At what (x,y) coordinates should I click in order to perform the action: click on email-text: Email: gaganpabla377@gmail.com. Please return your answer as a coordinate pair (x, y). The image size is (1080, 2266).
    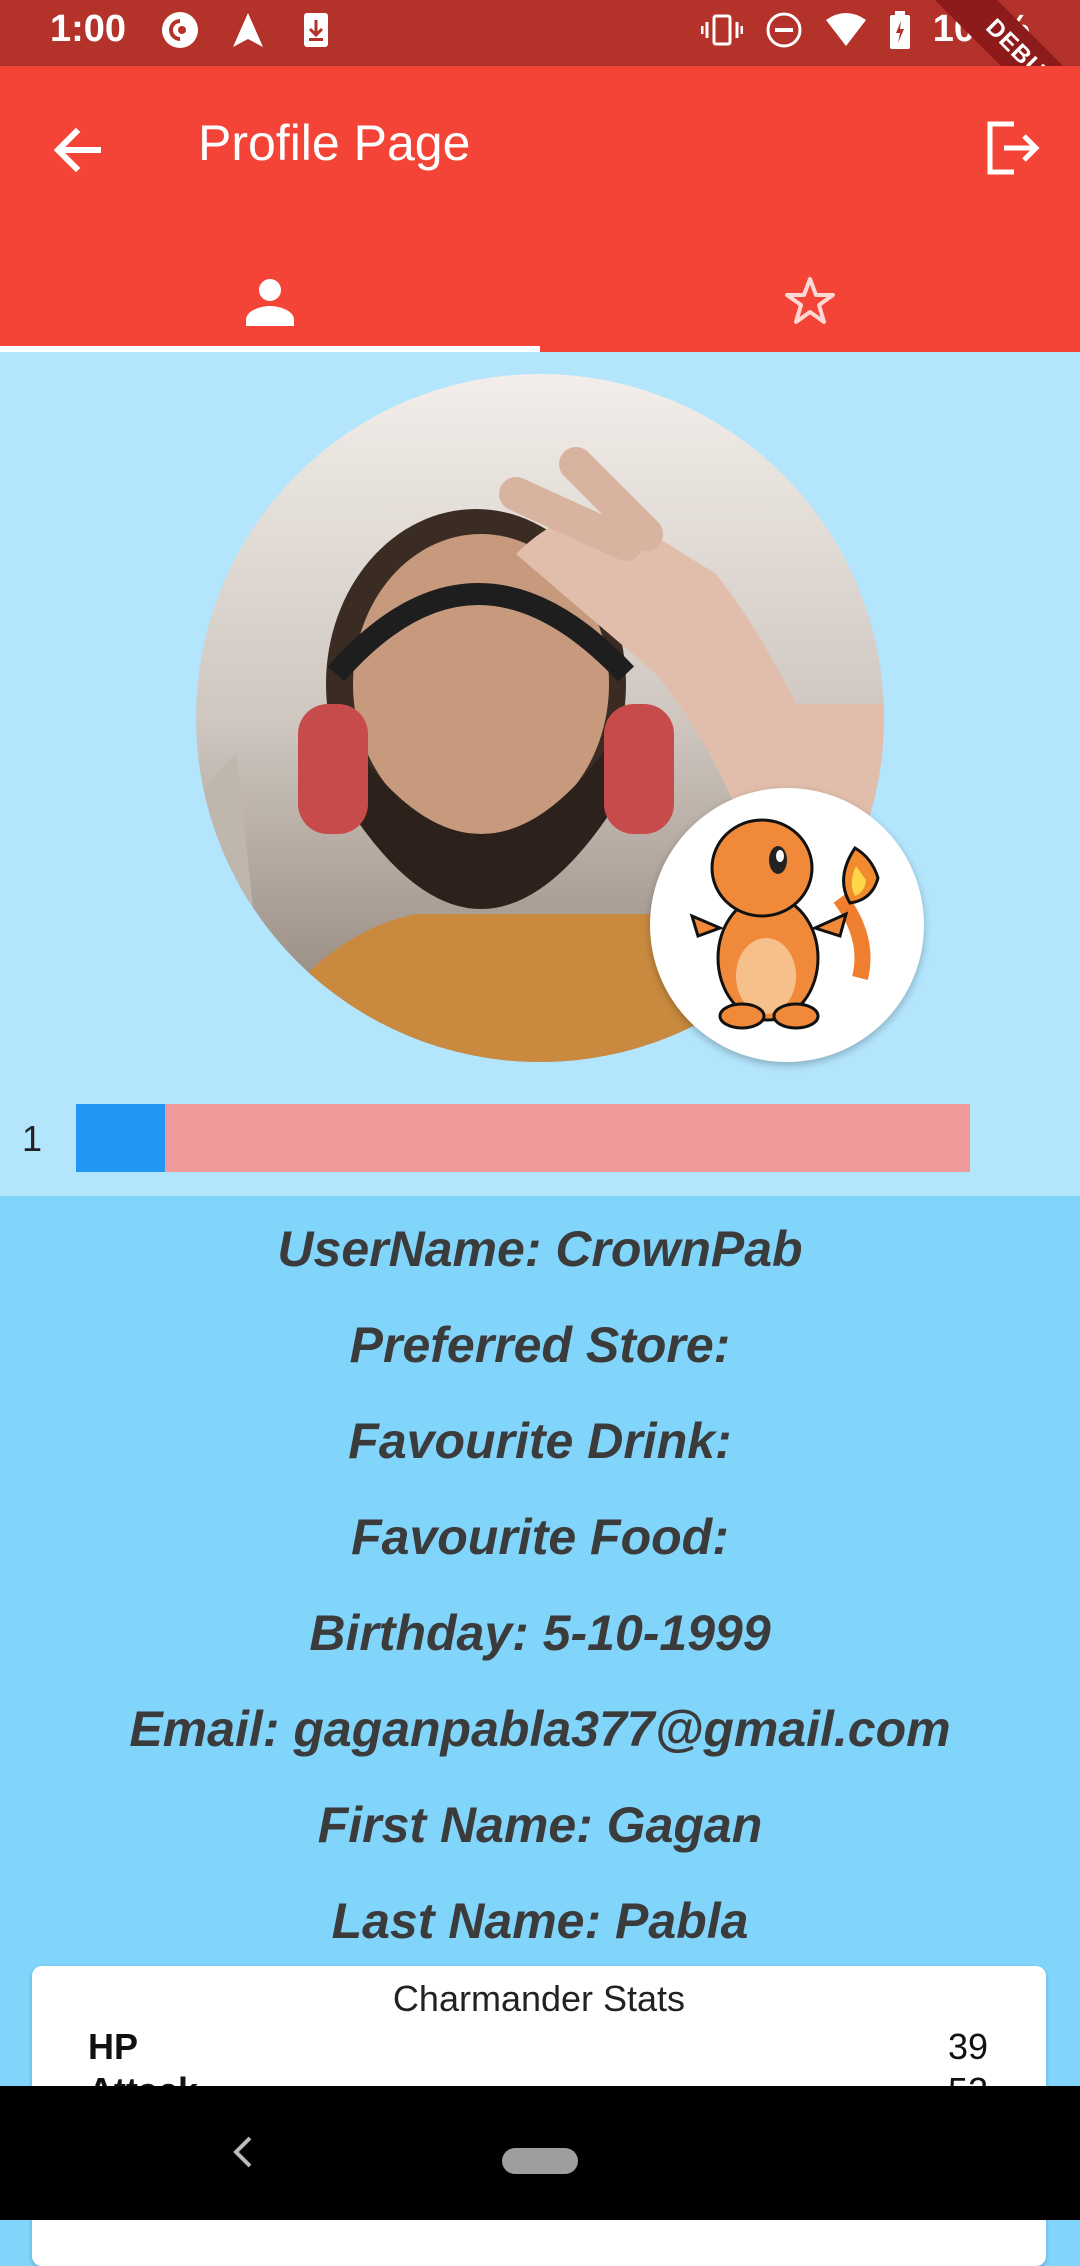
    Looking at the image, I should click on (540, 1729).